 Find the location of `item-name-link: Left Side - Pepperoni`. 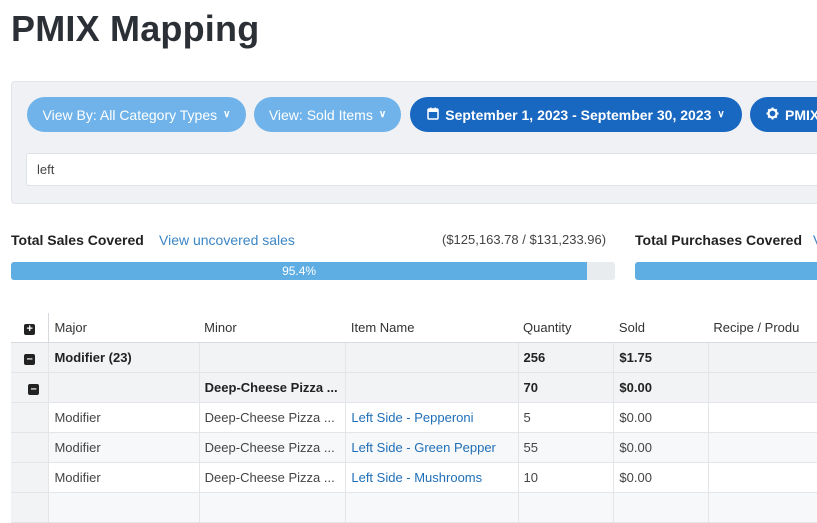

item-name-link: Left Side - Pepperoni is located at coordinates (412, 417).